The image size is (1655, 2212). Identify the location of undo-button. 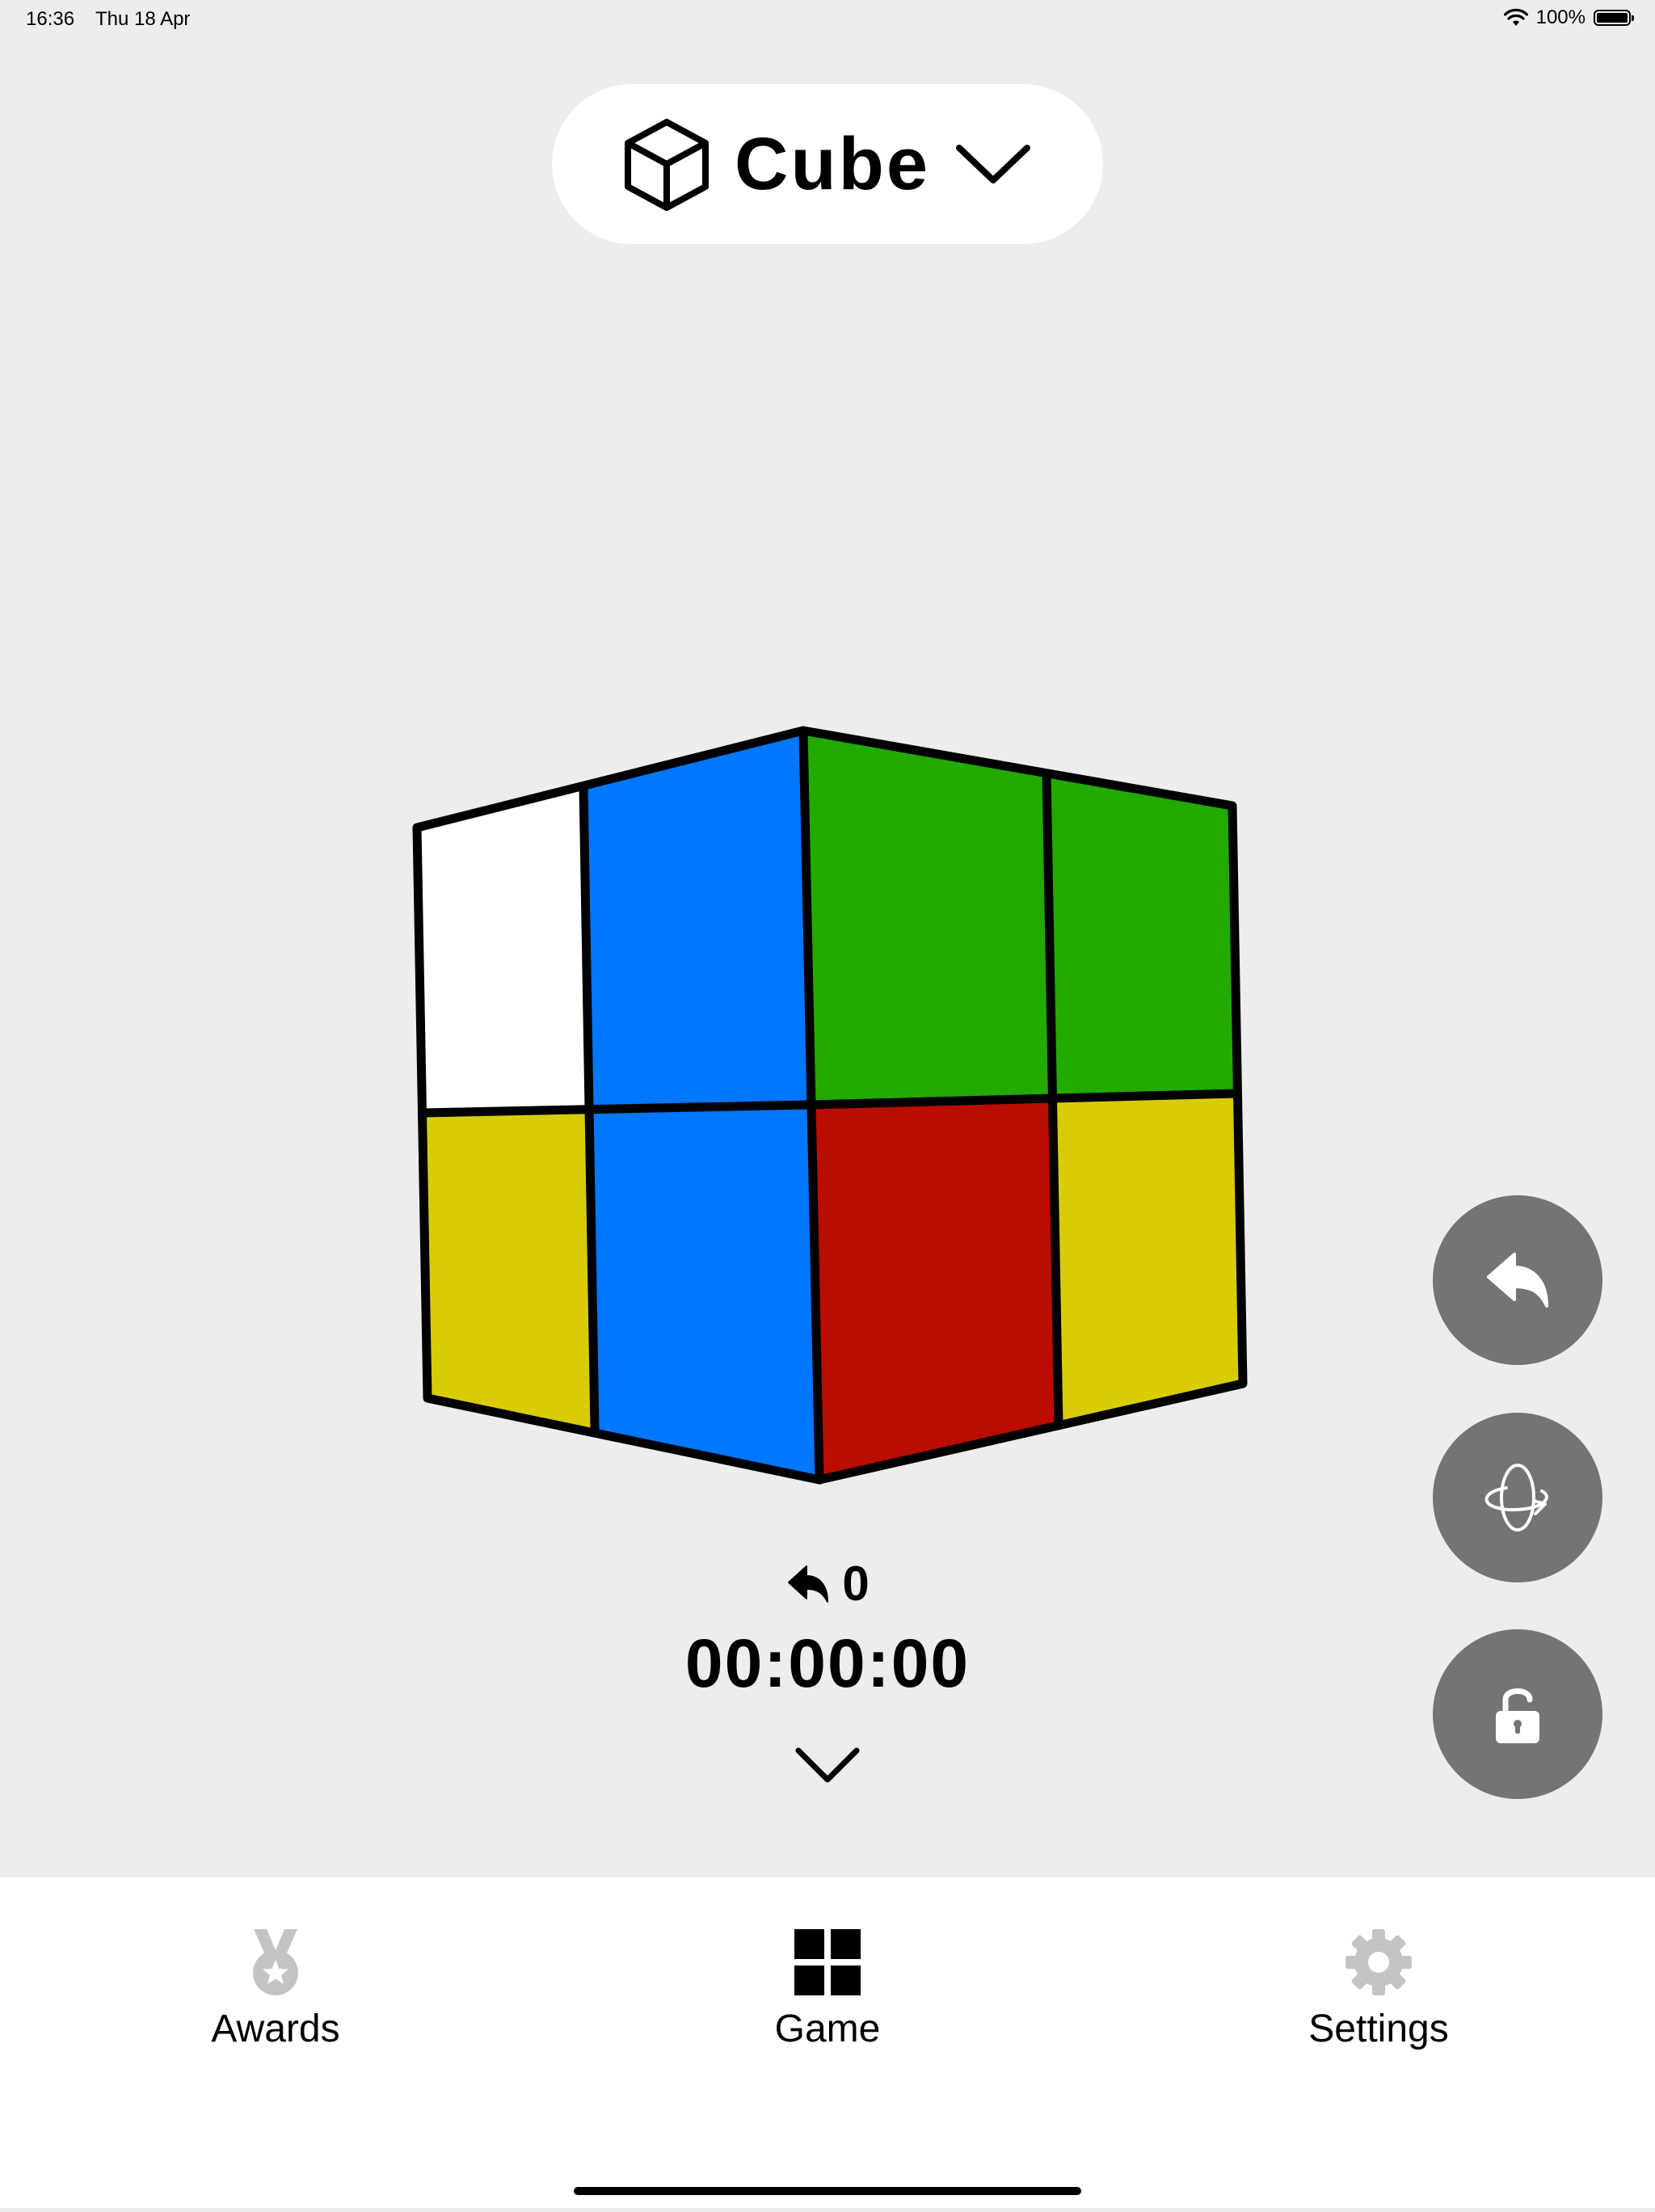
(1517, 1280).